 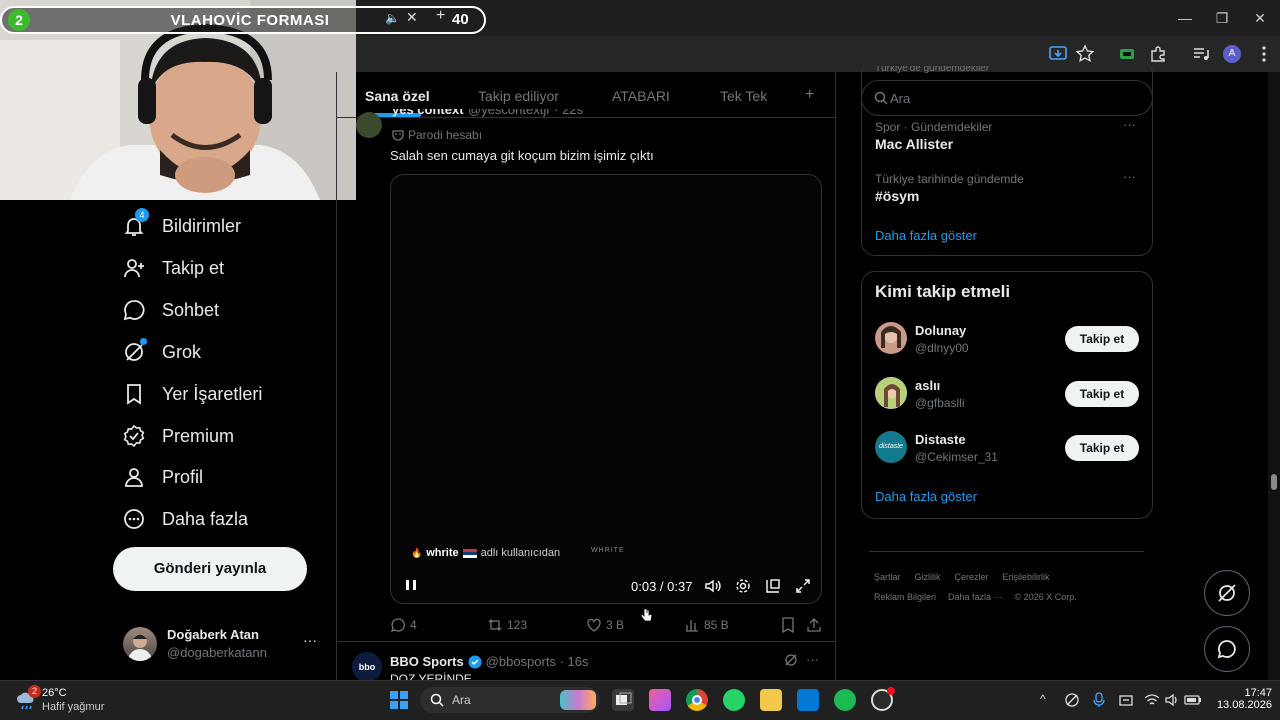 I want to click on footer-link: Reklam Bilgileri, so click(x=905, y=597).